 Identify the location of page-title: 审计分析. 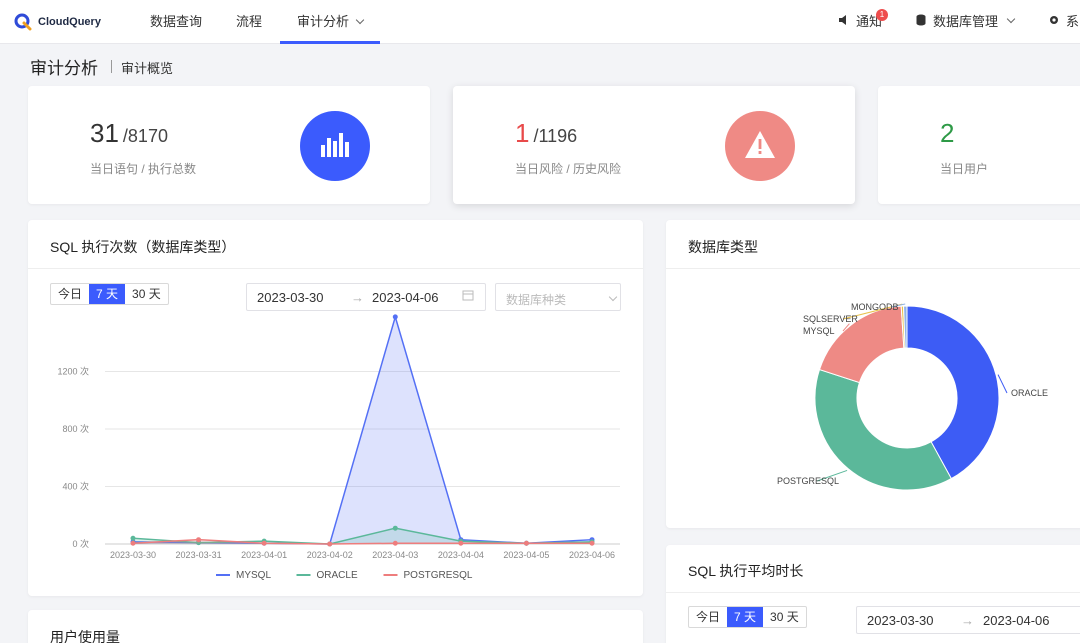
(64, 68).